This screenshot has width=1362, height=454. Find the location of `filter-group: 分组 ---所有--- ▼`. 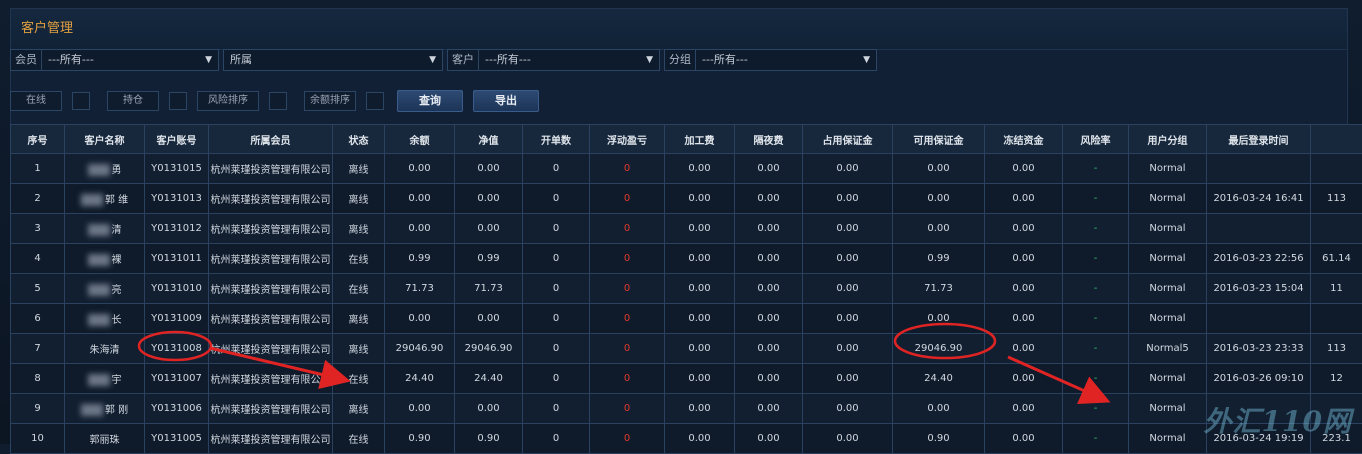

filter-group: 分组 ---所有--- ▼ is located at coordinates (770, 60).